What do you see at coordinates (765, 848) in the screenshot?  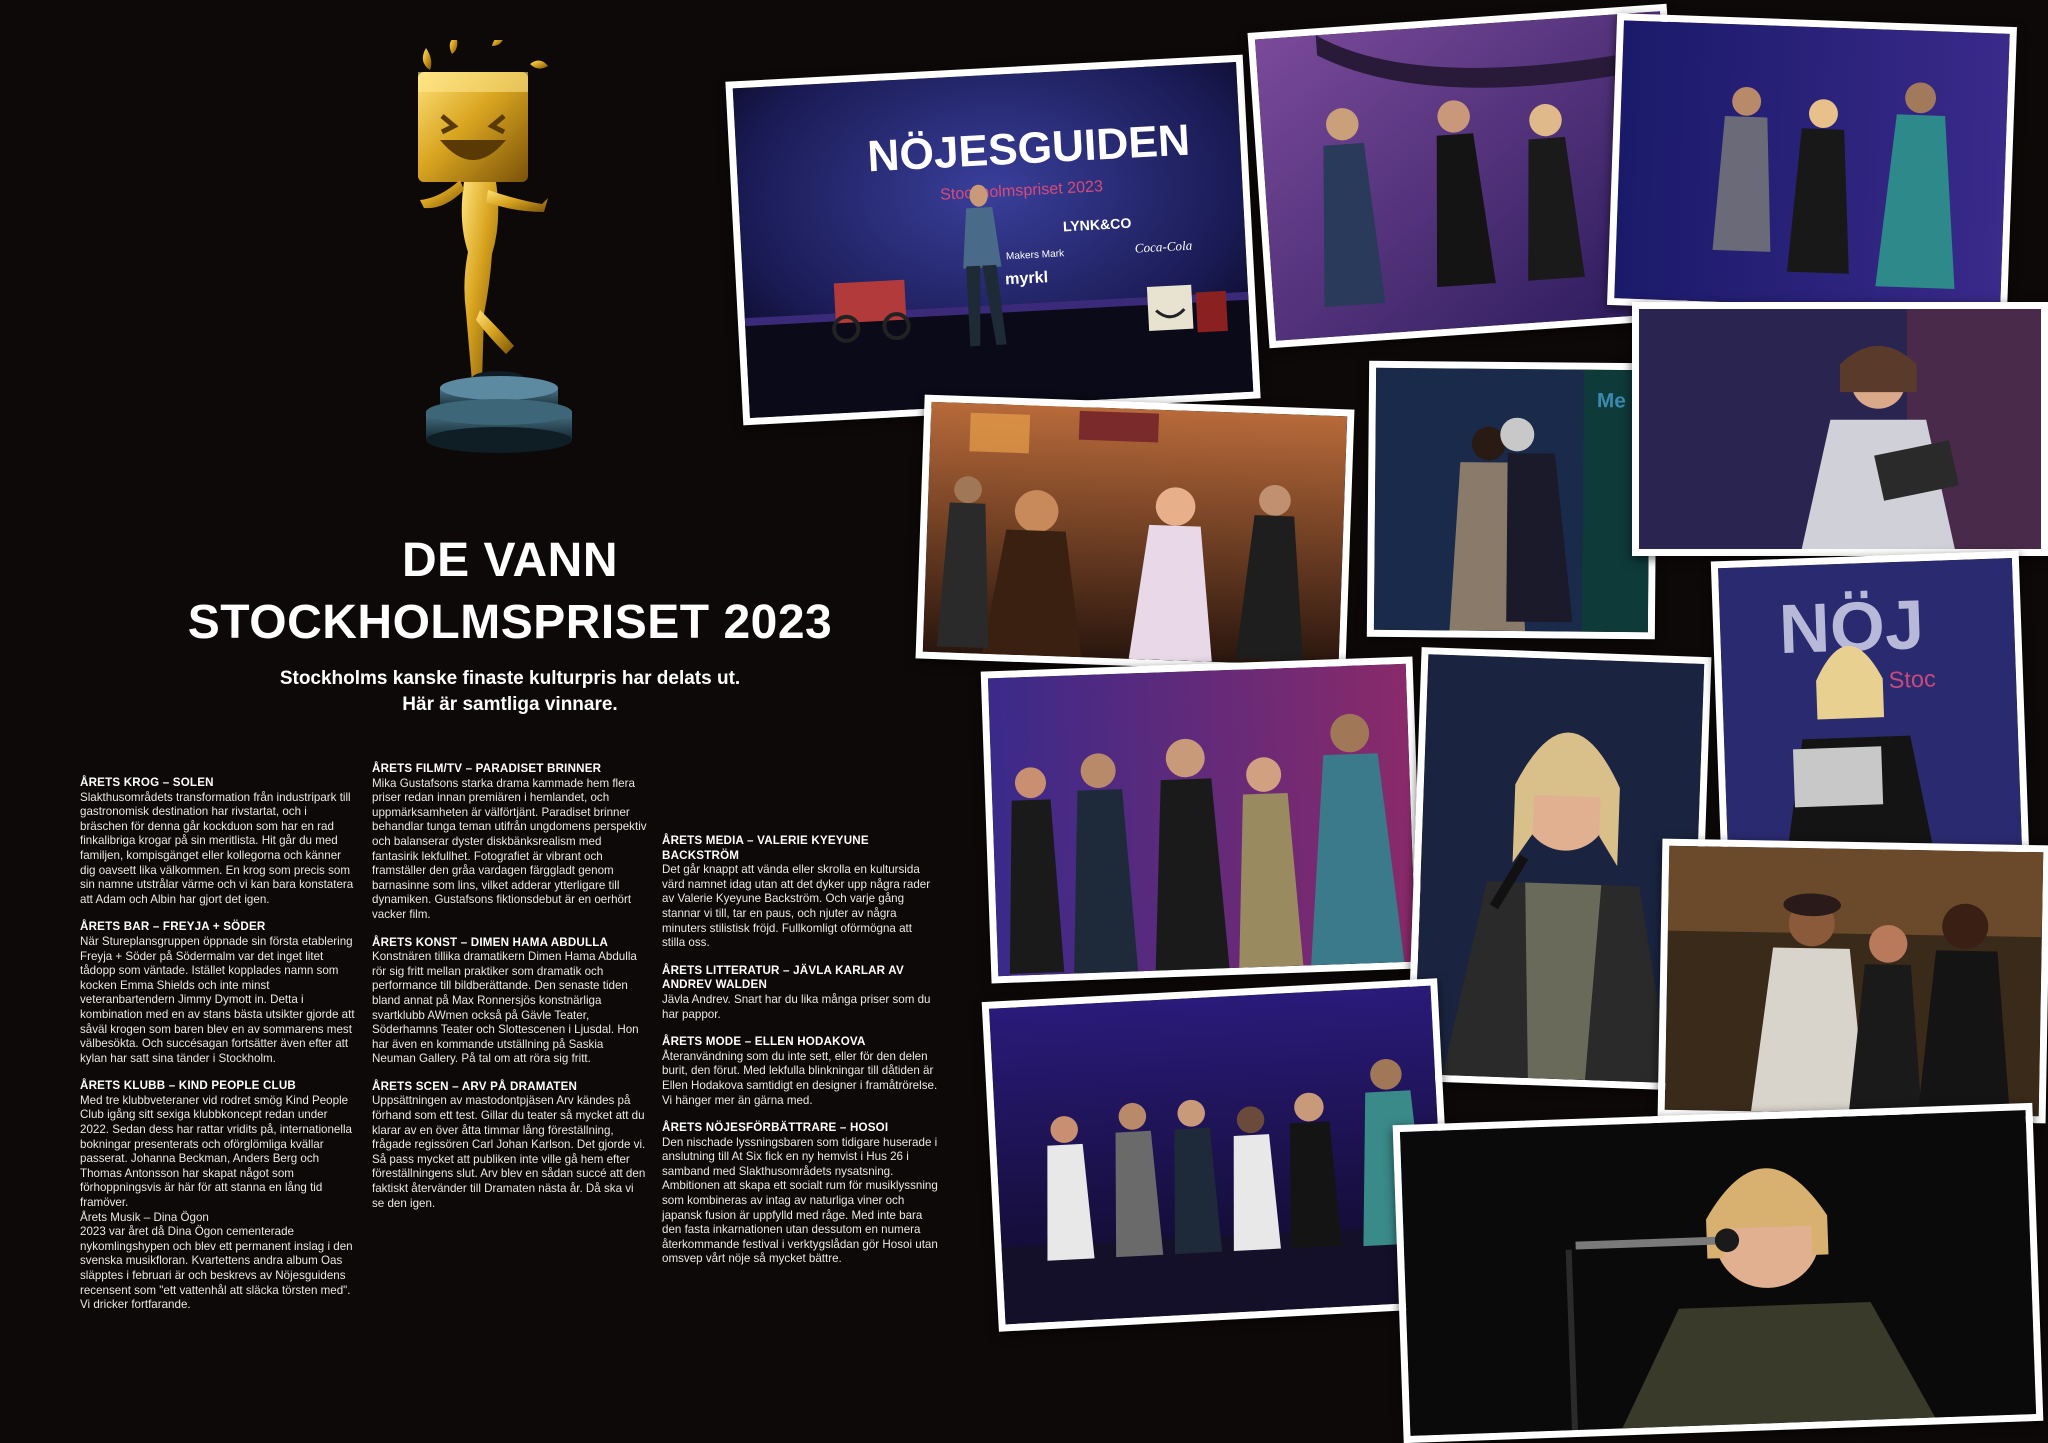 I see `award-heading: Årets media – Valerie Kyeyune Backström` at bounding box center [765, 848].